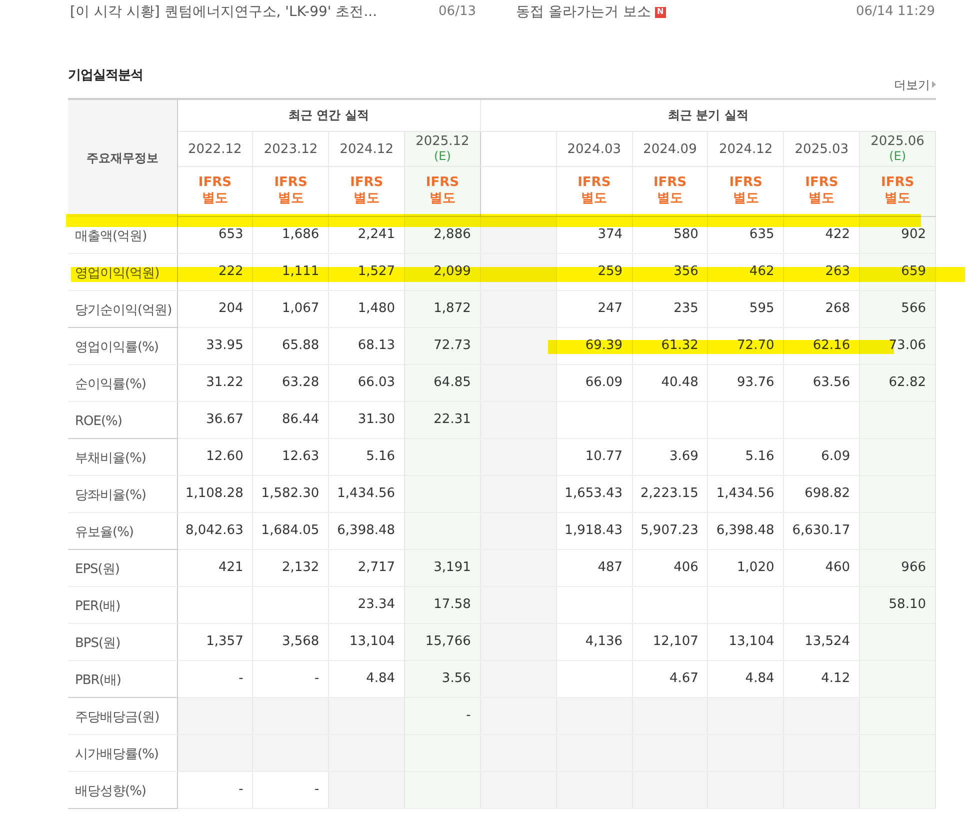 This screenshot has height=813, width=966. What do you see at coordinates (290, 149) in the screenshot?
I see `date-header: 2023.12` at bounding box center [290, 149].